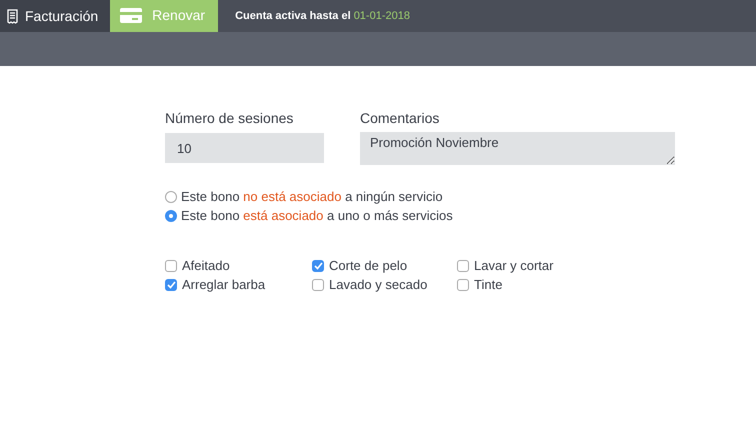 The width and height of the screenshot is (756, 435). I want to click on field-label: Comentarios, so click(400, 118).